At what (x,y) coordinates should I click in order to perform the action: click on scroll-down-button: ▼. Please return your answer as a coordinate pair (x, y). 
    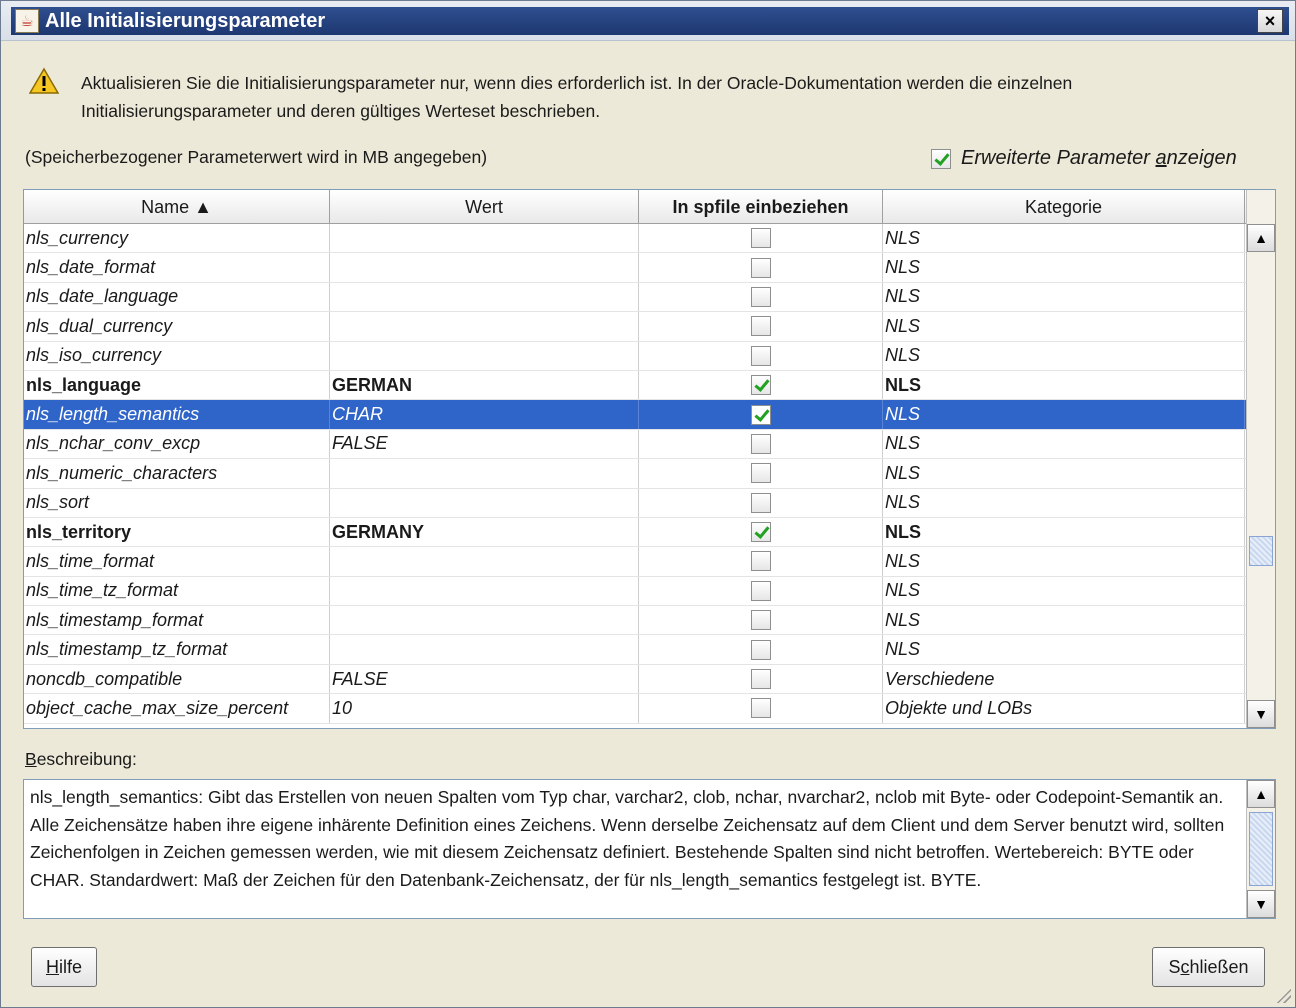
    Looking at the image, I should click on (1261, 714).